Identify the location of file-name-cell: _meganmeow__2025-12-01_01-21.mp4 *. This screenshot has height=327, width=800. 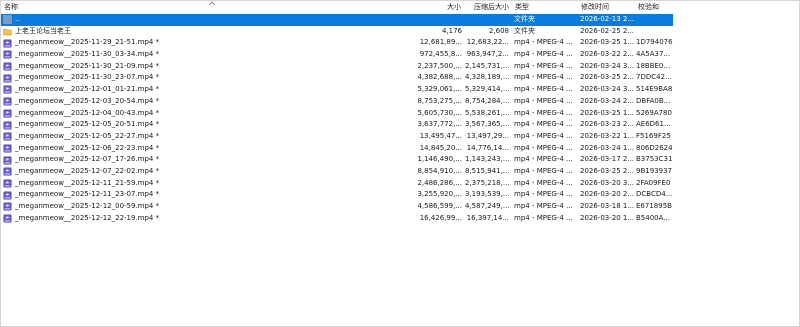
(210, 90).